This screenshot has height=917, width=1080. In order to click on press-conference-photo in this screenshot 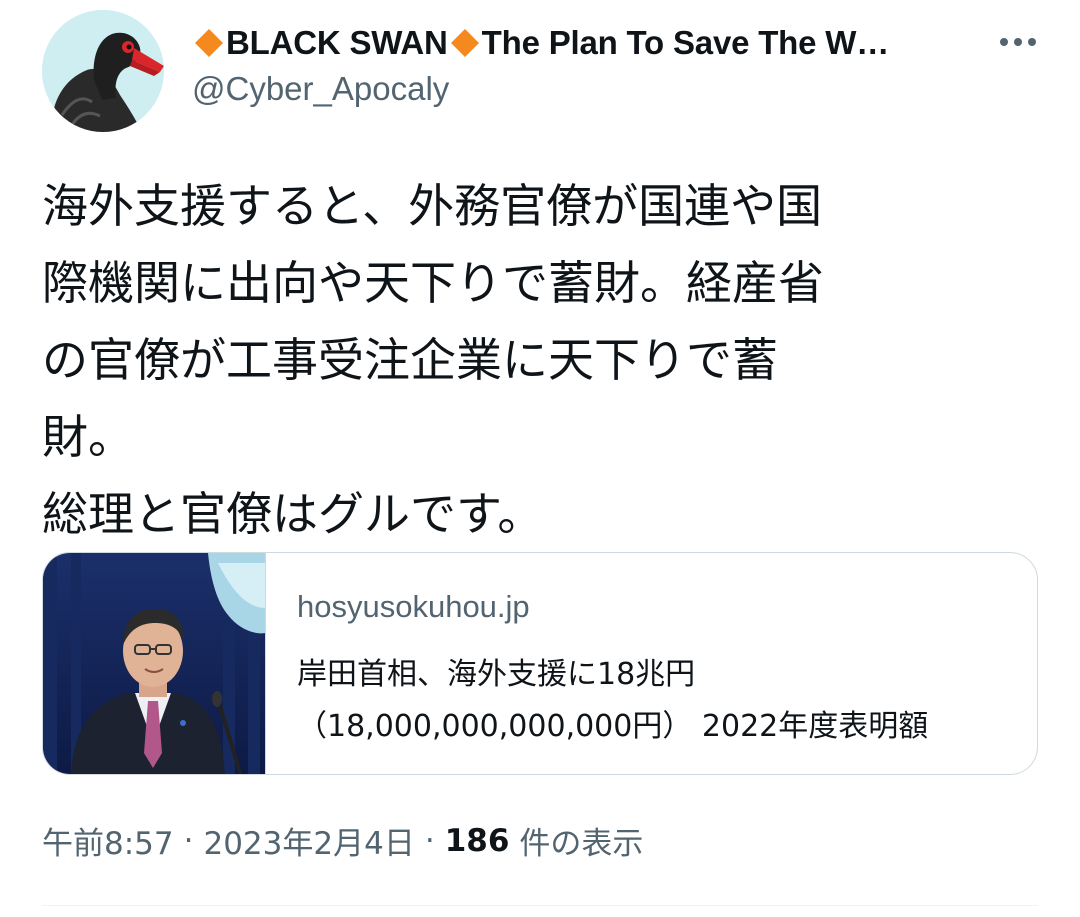, I will do `click(154, 663)`.